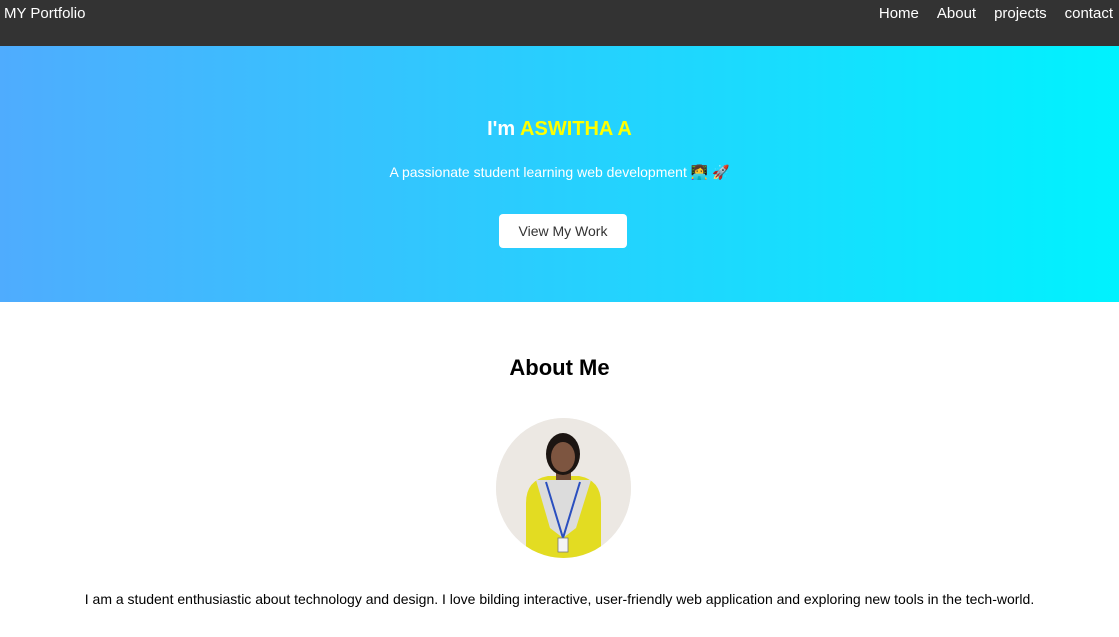 This screenshot has height=637, width=1119. I want to click on nav-link-home: Home, so click(899, 14).